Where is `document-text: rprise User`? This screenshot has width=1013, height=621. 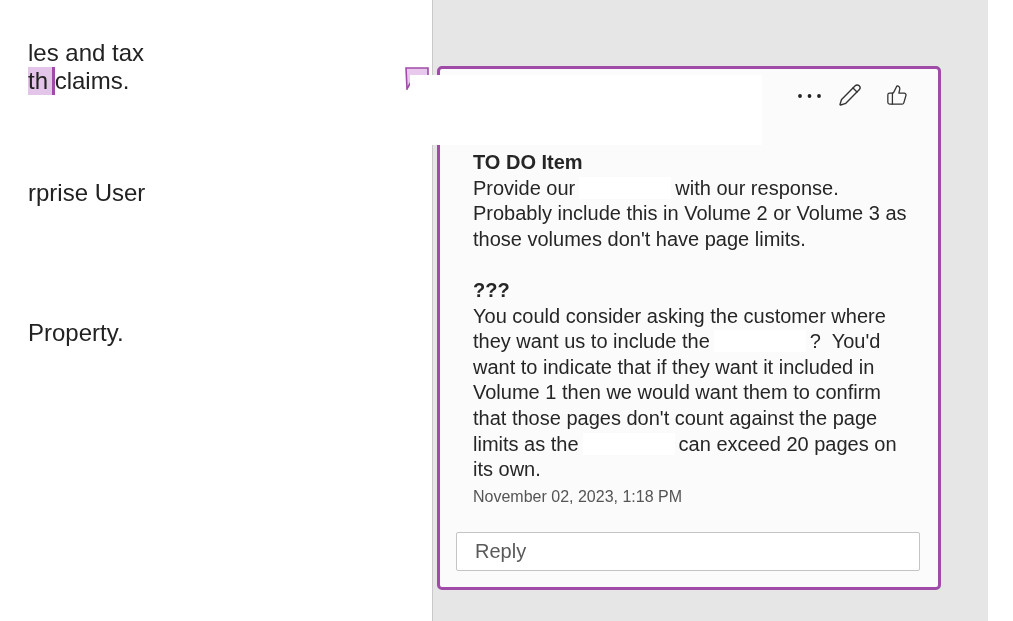
document-text: rprise User is located at coordinates (87, 193).